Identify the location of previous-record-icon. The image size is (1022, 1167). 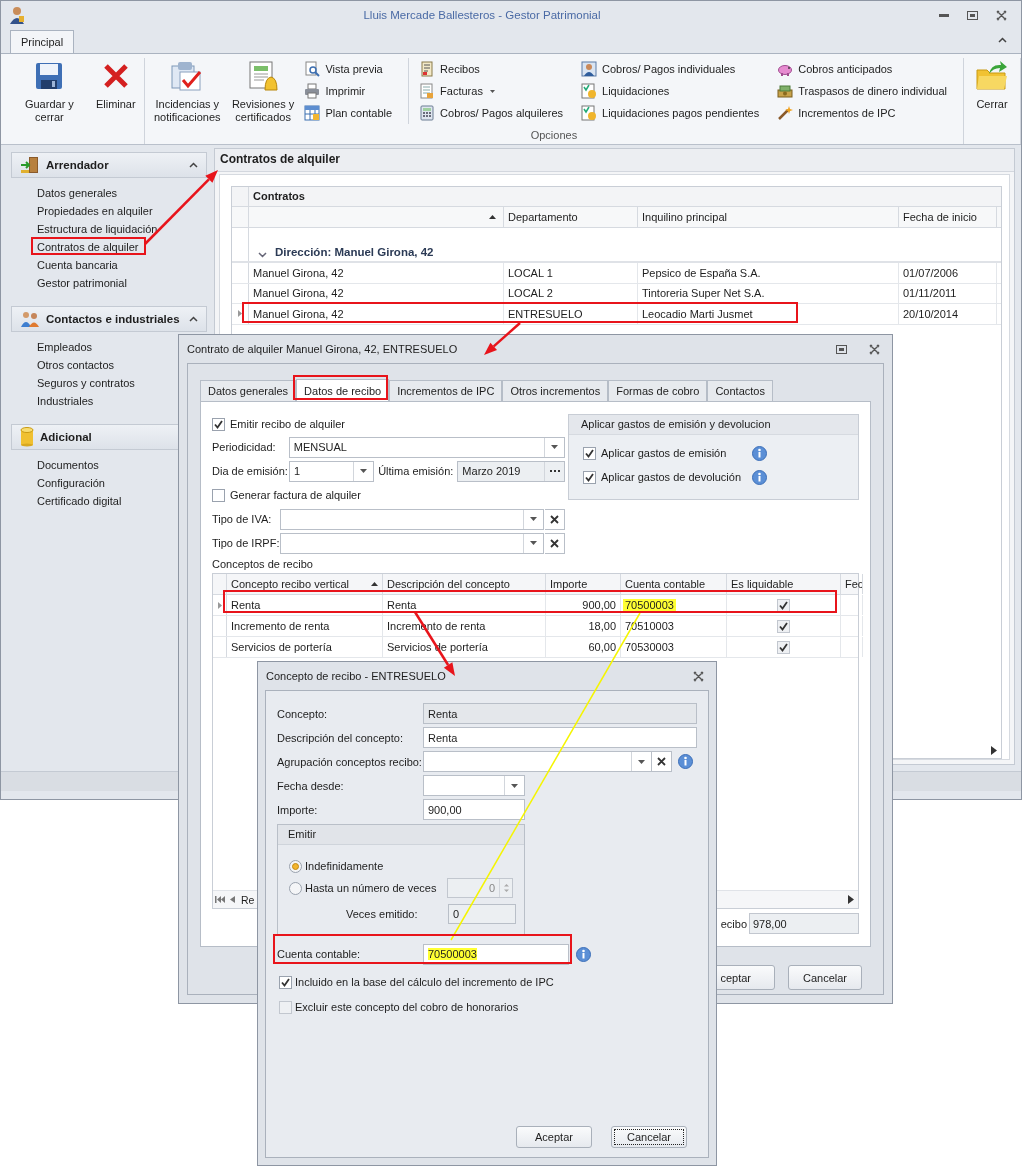
(232, 899).